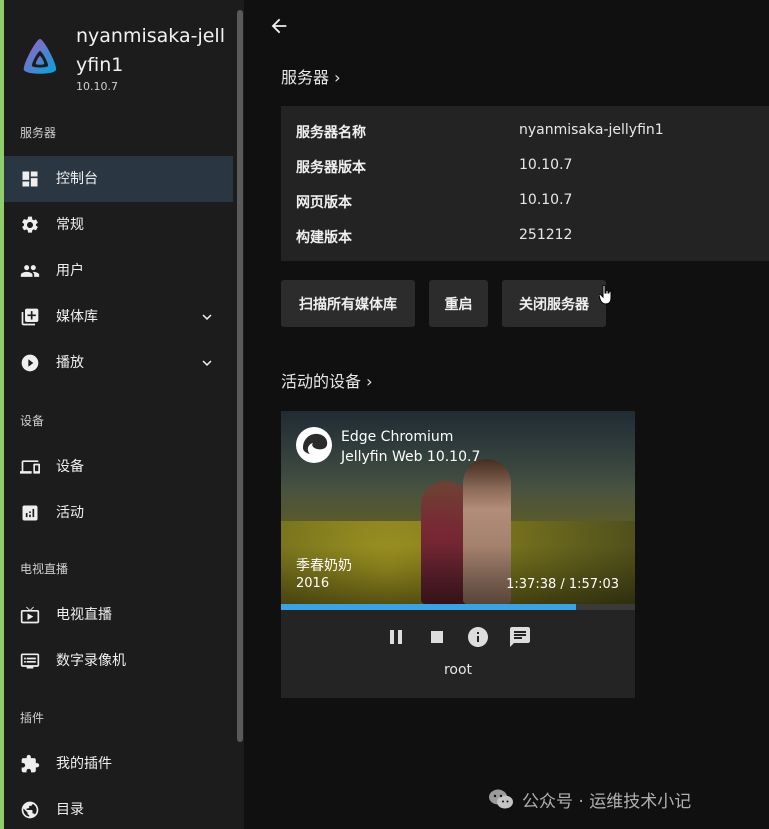 Image resolution: width=769 pixels, height=829 pixels. What do you see at coordinates (397, 437) in the screenshot?
I see `client-name: Edge Chromium` at bounding box center [397, 437].